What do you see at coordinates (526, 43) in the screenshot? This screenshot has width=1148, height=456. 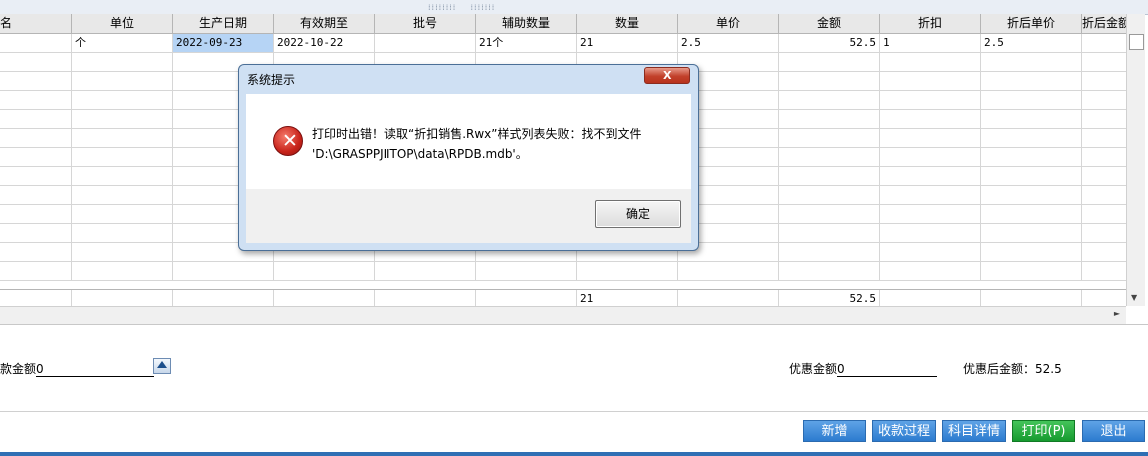 I see `table-cell: 21个` at bounding box center [526, 43].